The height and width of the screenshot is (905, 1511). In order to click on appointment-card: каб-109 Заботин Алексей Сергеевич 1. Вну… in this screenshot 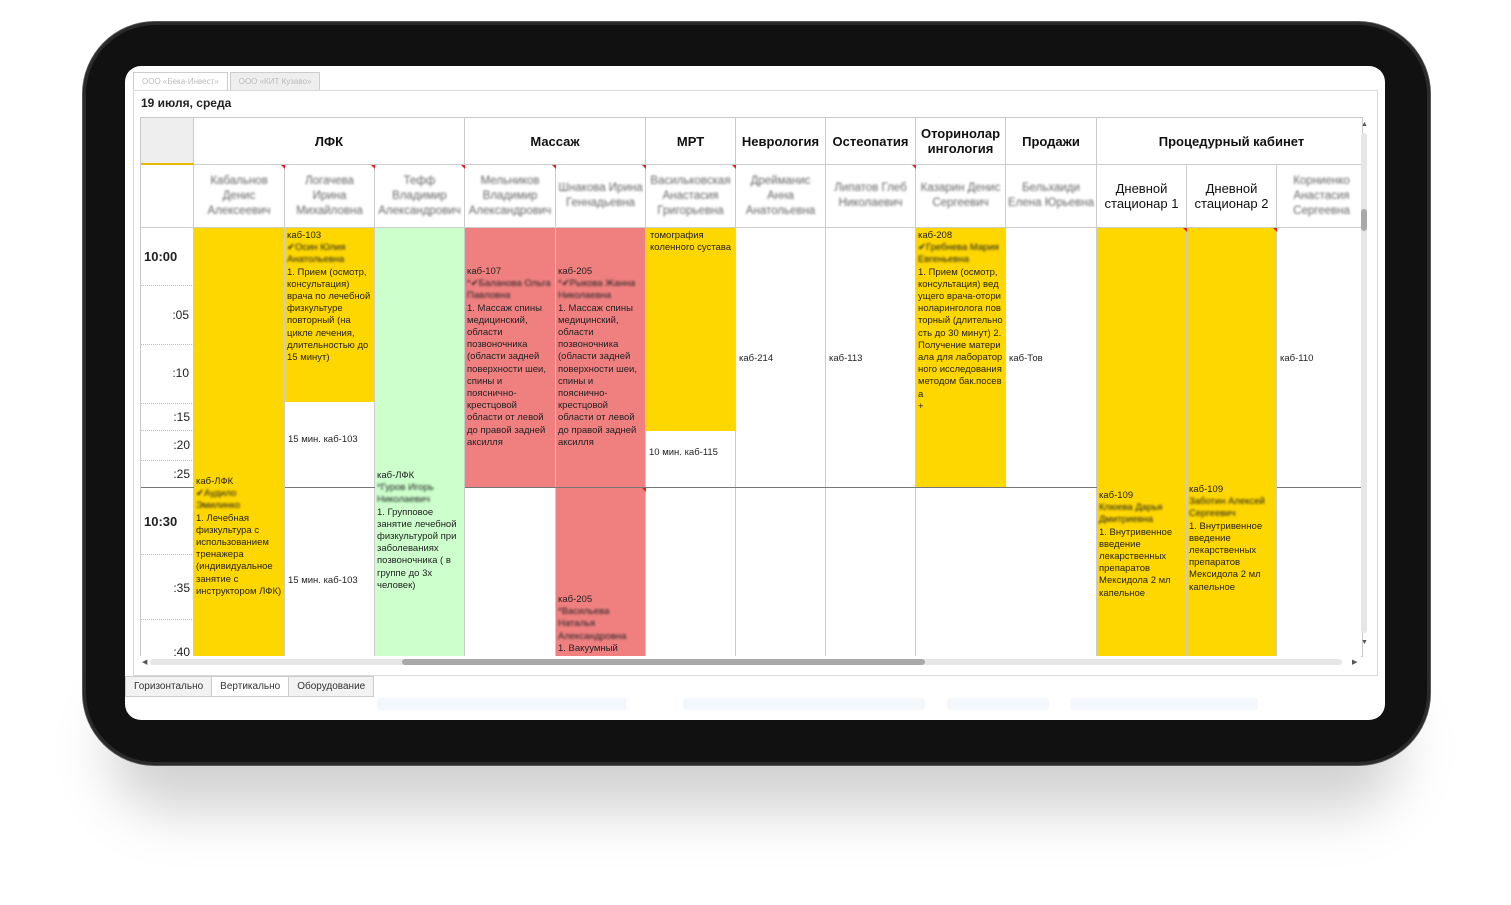, I will do `click(1232, 442)`.